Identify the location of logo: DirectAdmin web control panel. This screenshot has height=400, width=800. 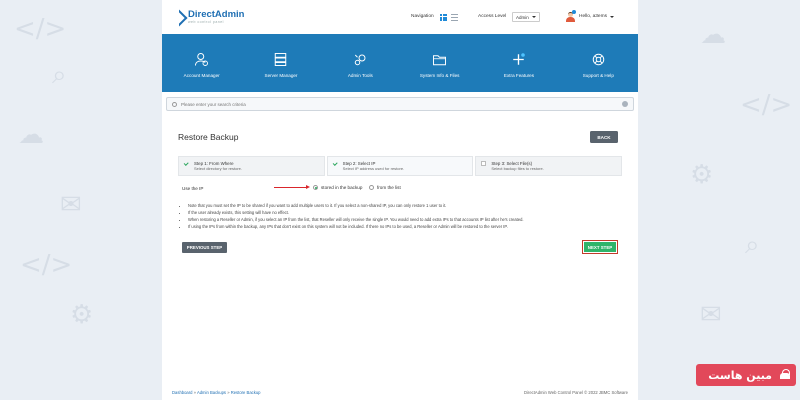
(208, 17).